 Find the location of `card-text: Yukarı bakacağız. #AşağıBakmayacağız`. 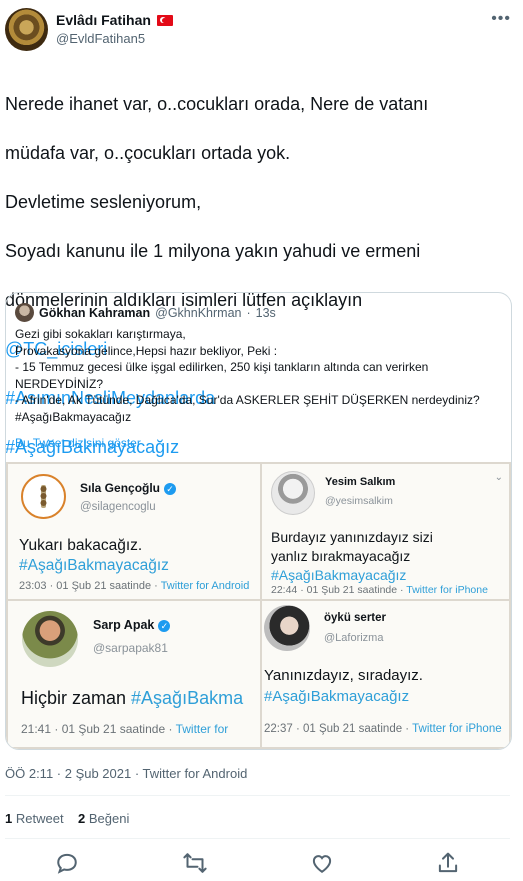

card-text: Yukarı bakacağız. #AşağıBakmayacağız is located at coordinates (94, 556).